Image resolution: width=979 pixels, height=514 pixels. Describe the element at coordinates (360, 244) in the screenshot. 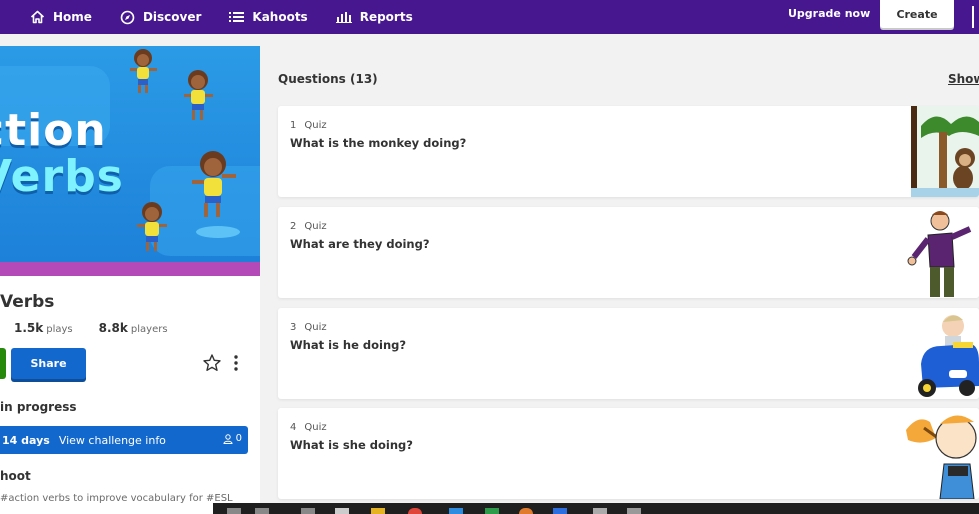

I see `question-text: What are they doing?` at that location.